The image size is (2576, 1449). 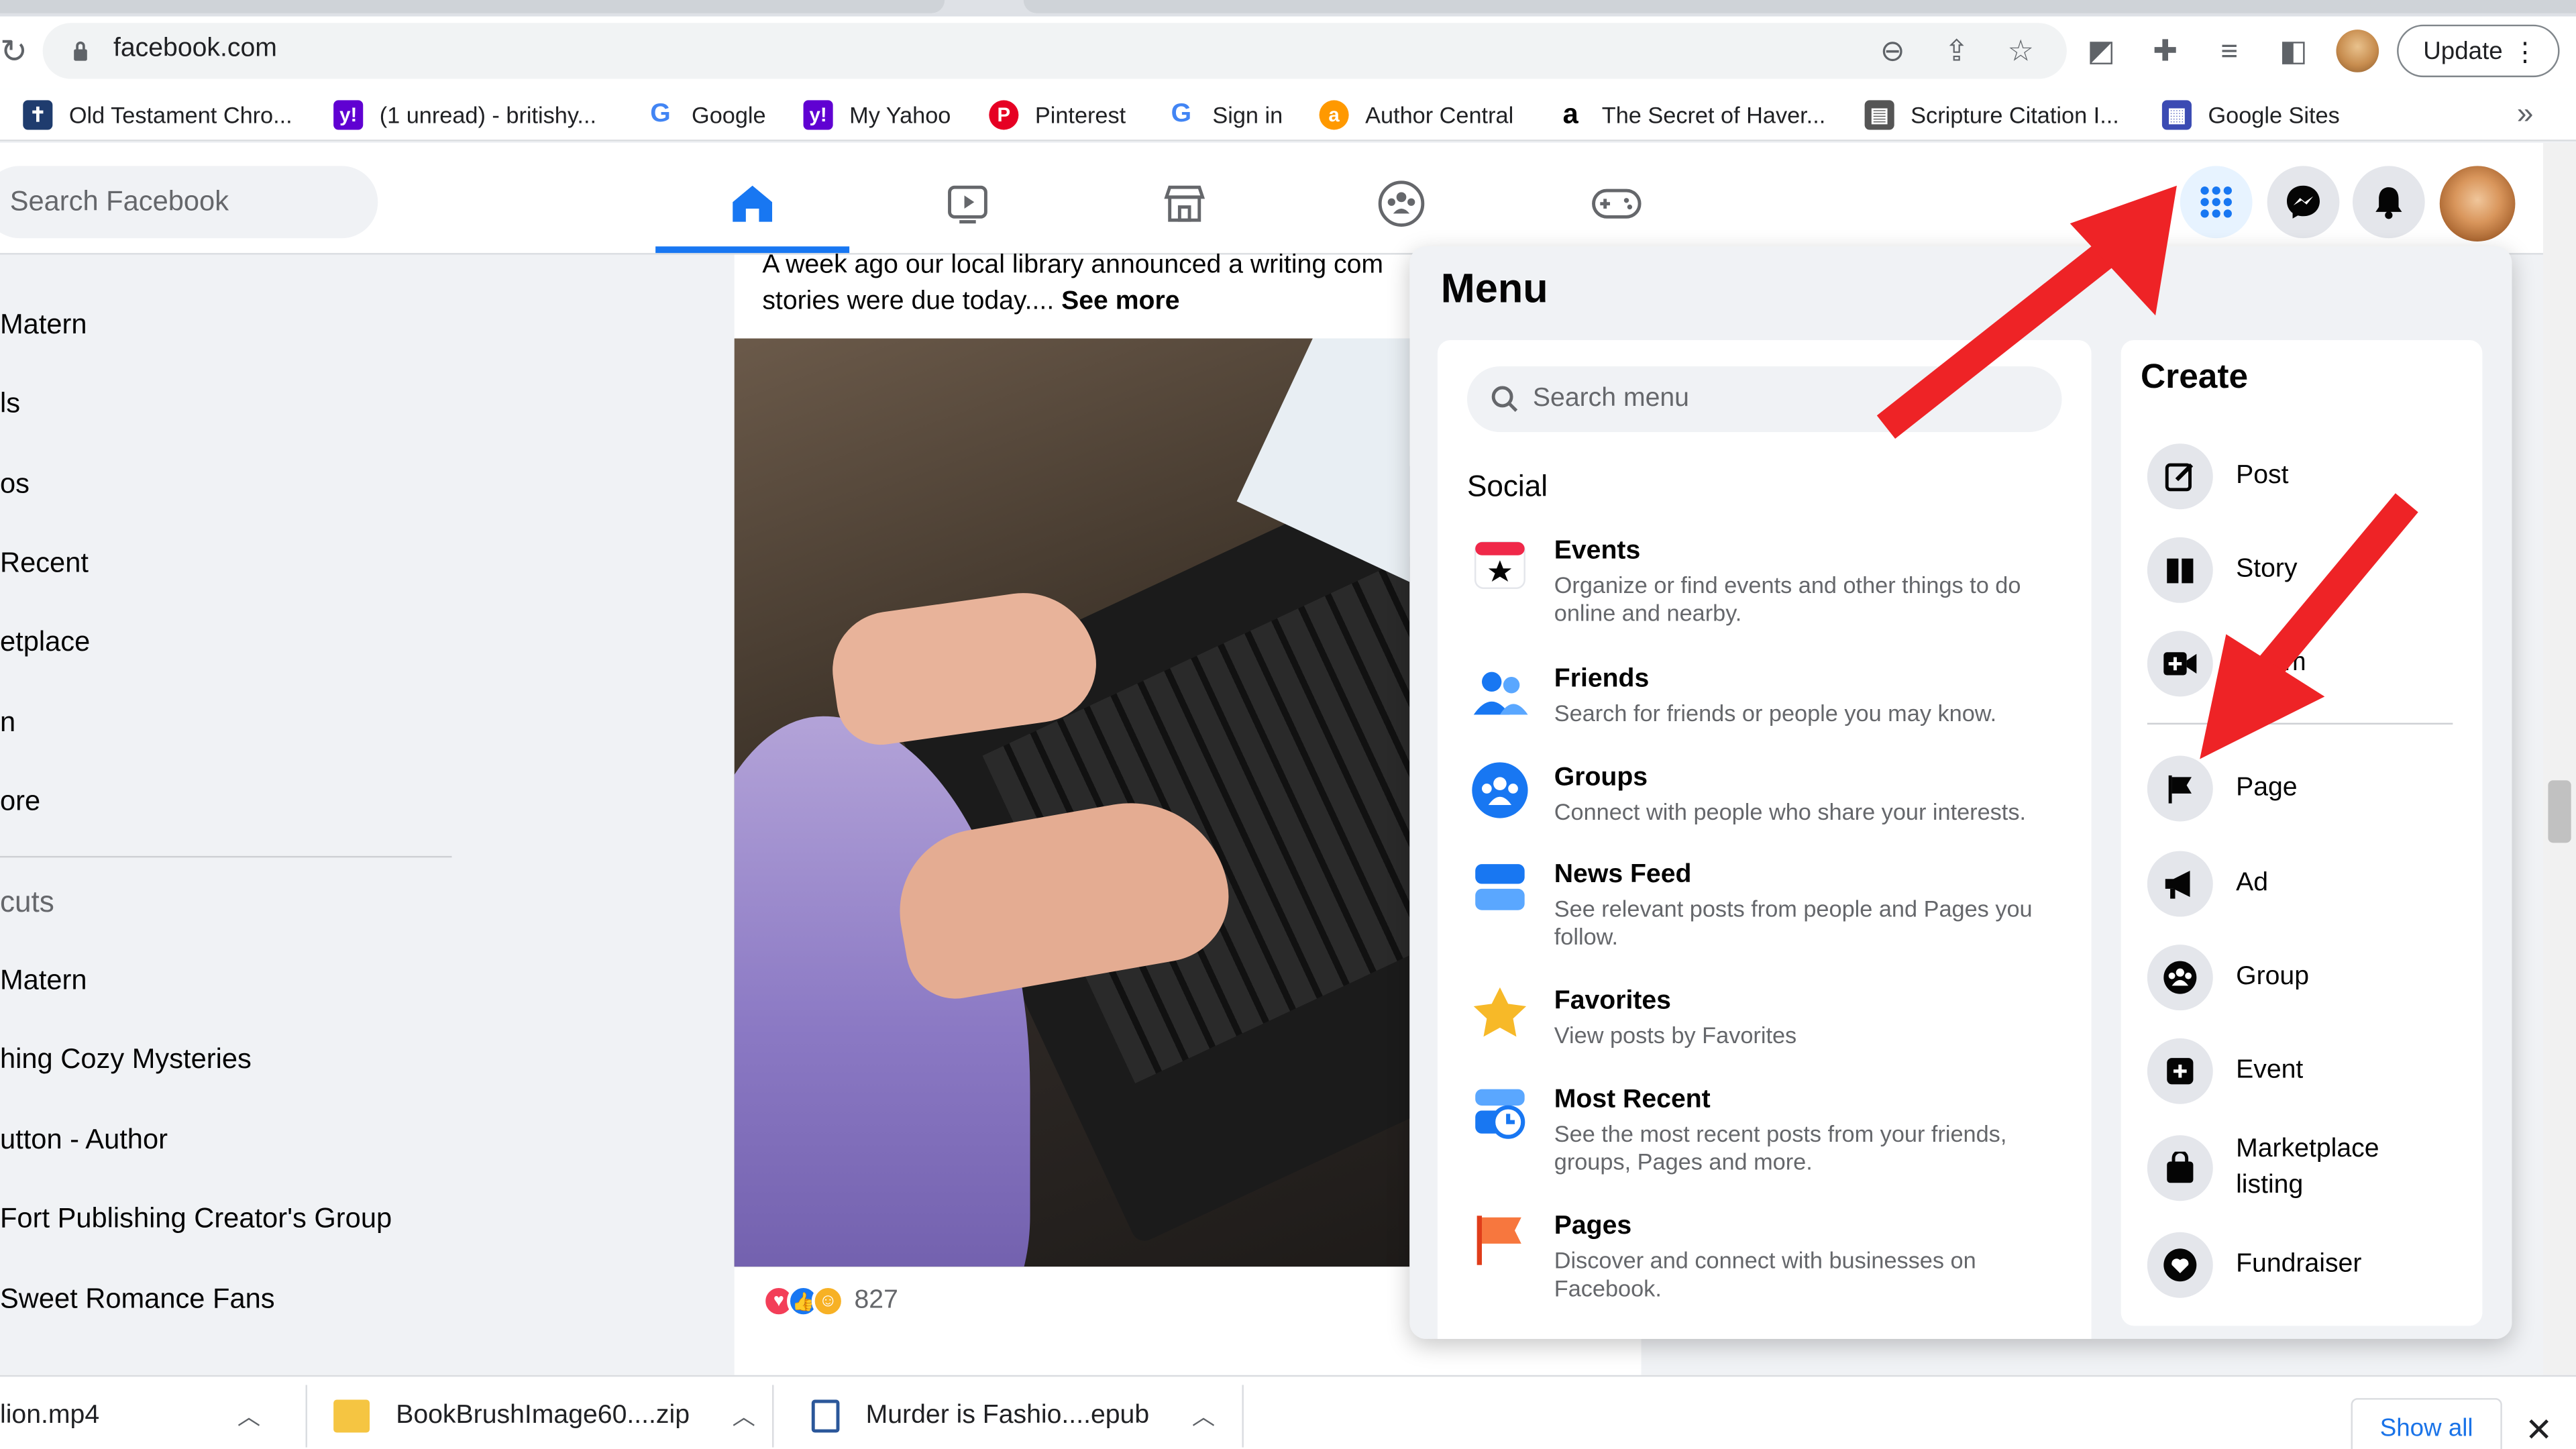 What do you see at coordinates (1225, 115) in the screenshot?
I see `bookmark-item: G Sign in` at bounding box center [1225, 115].